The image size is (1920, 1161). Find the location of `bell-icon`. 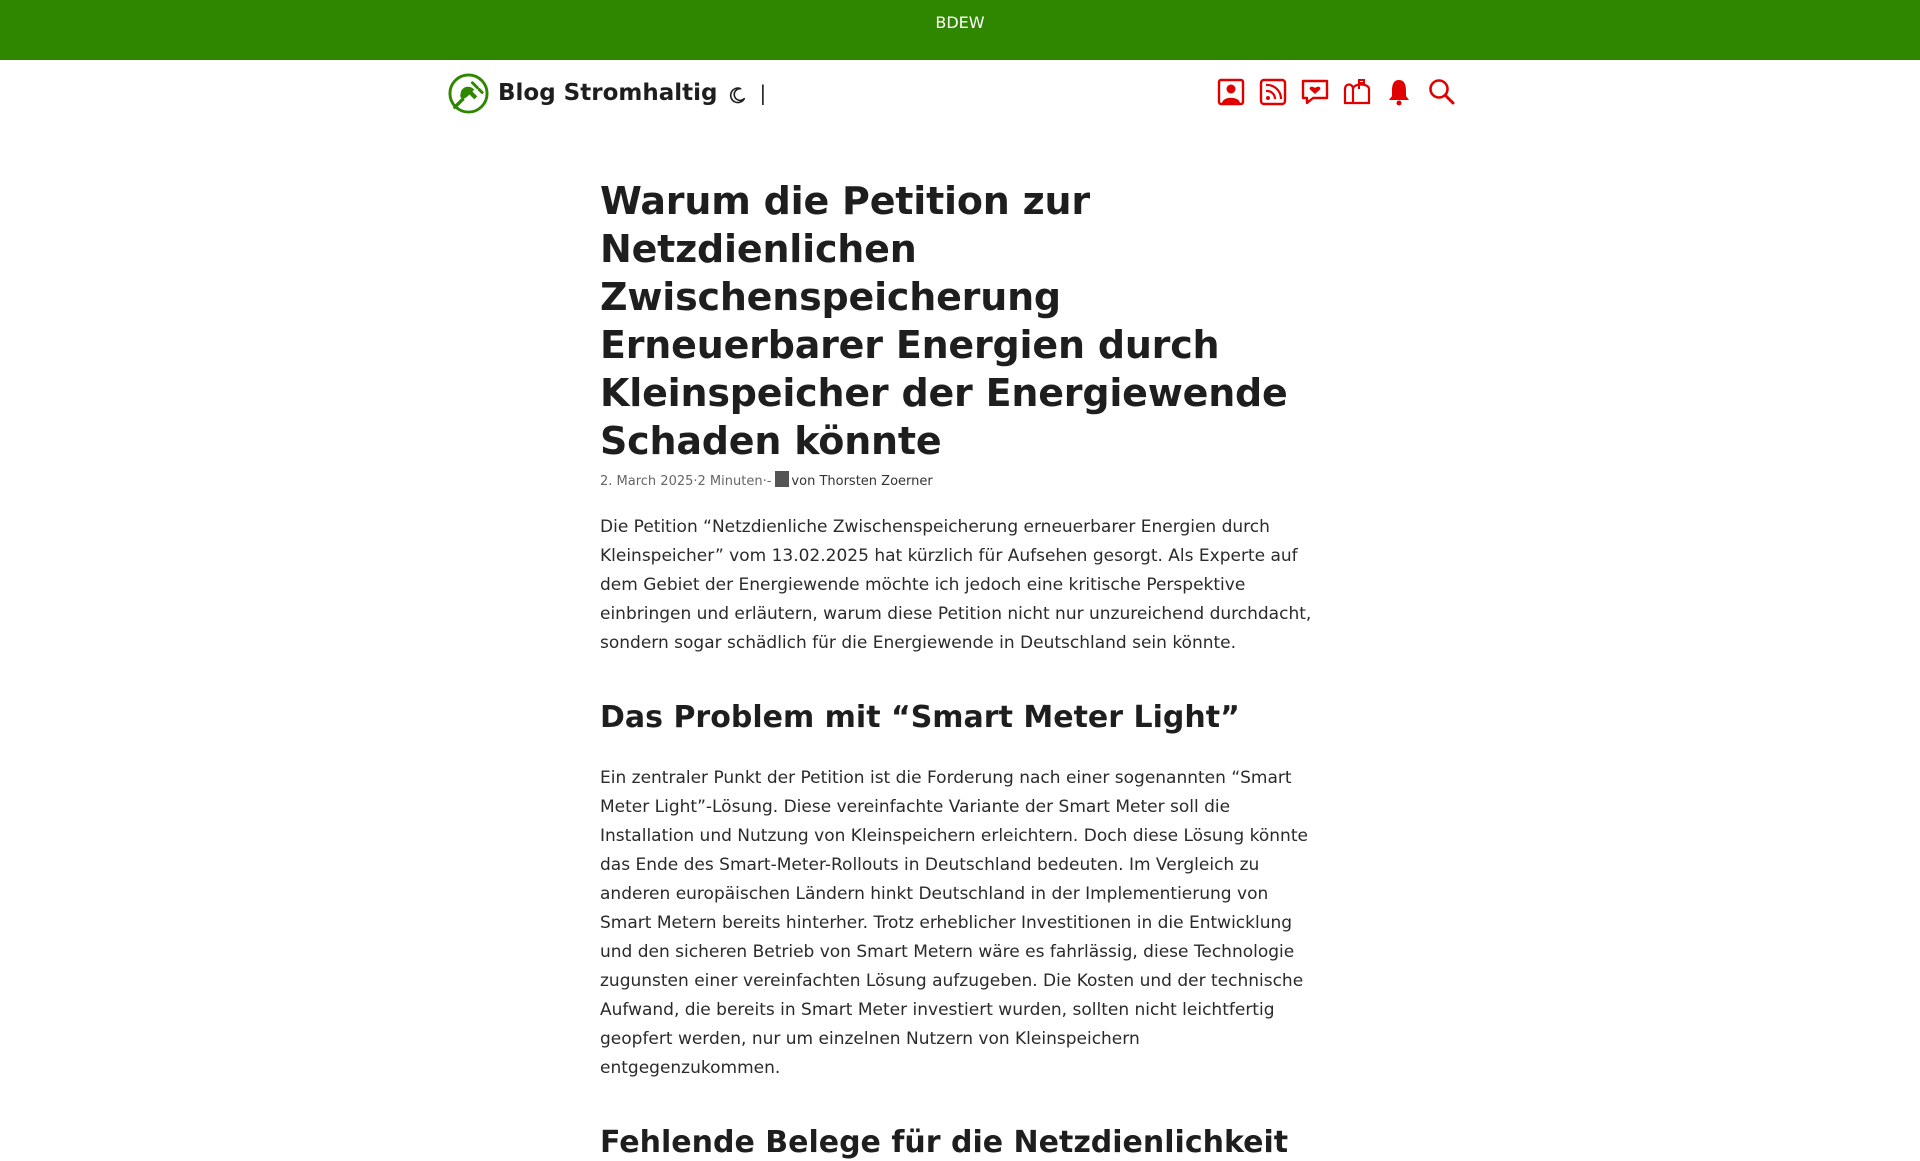

bell-icon is located at coordinates (1399, 92).